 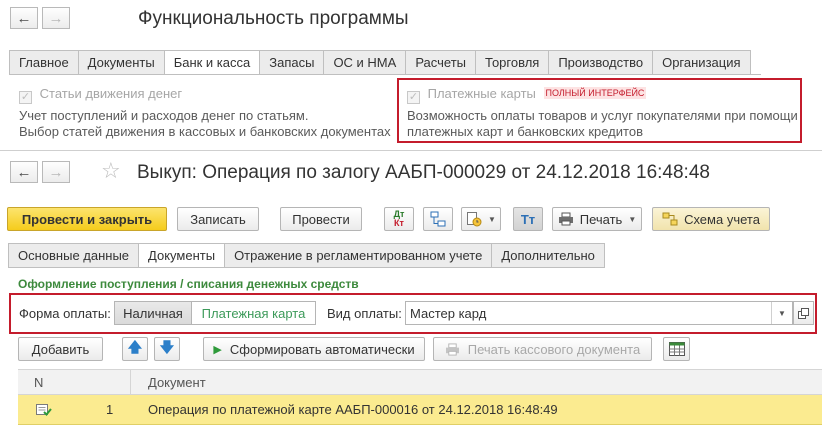 What do you see at coordinates (177, 382) in the screenshot?
I see `column-document: Документ` at bounding box center [177, 382].